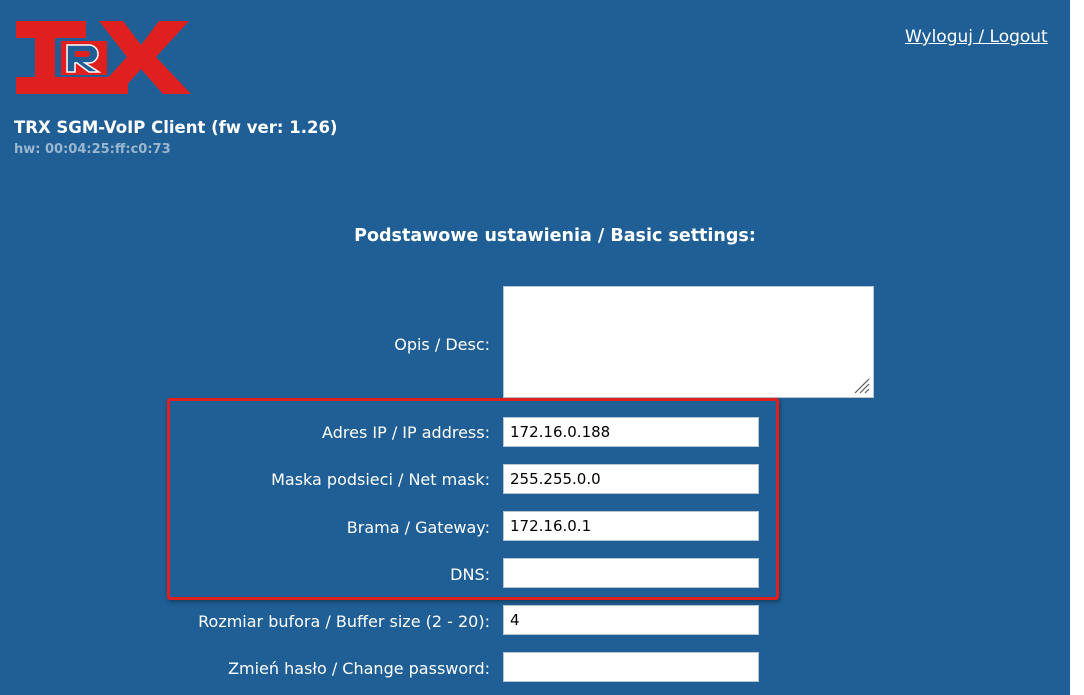 This screenshot has height=695, width=1084. I want to click on dns-label: DNS:, so click(470, 574).